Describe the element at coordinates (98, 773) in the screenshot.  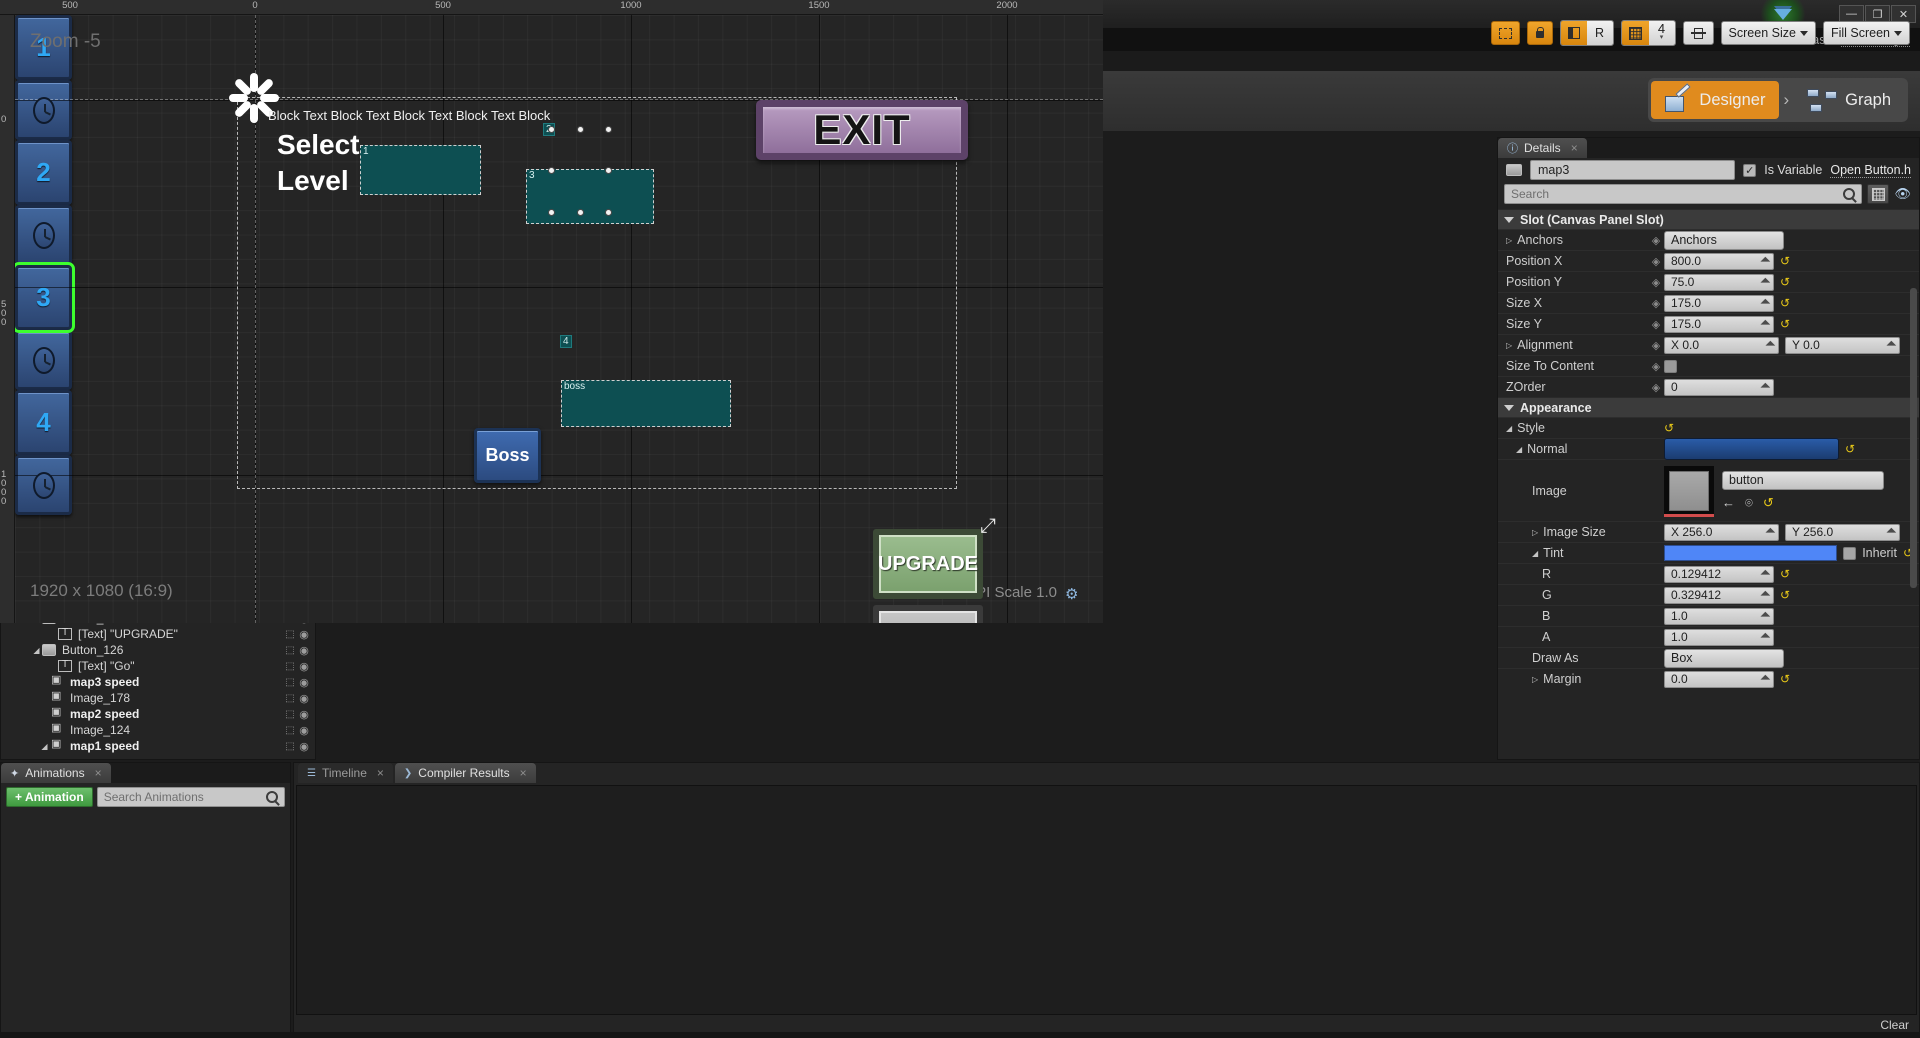
I see `tab-animations-close-icon: ×` at that location.